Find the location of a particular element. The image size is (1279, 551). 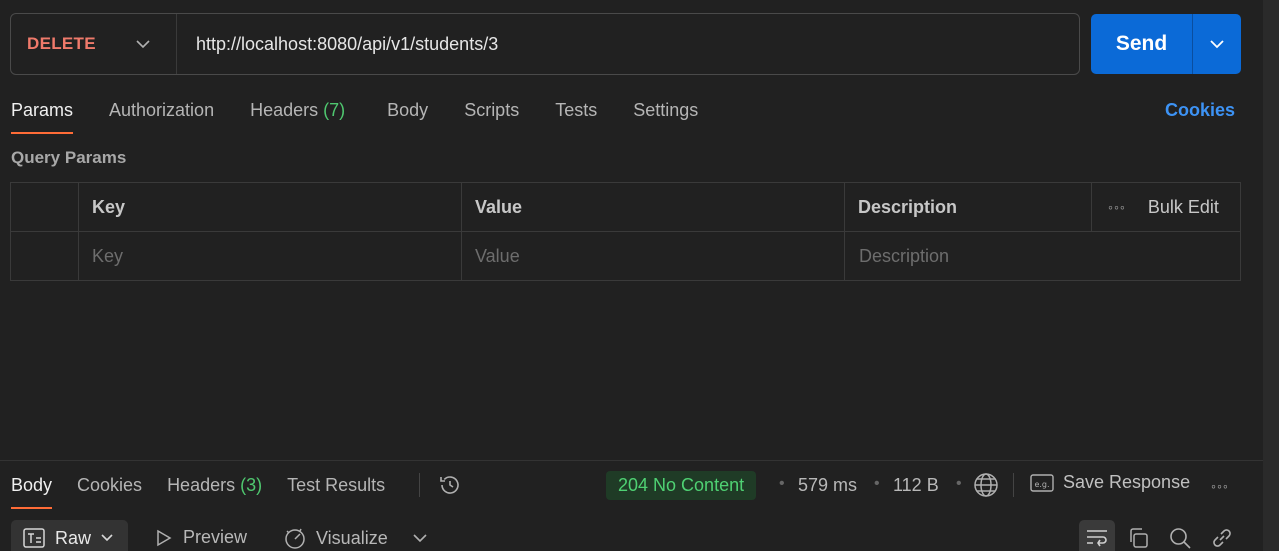

method-select: DELETE is located at coordinates (94, 44).